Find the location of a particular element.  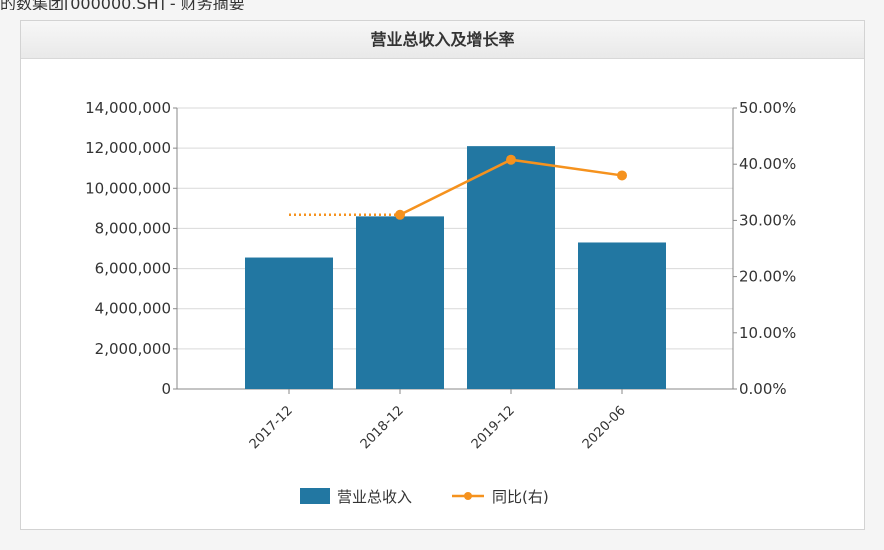

right-tick-label: 40.00% is located at coordinates (767, 164).